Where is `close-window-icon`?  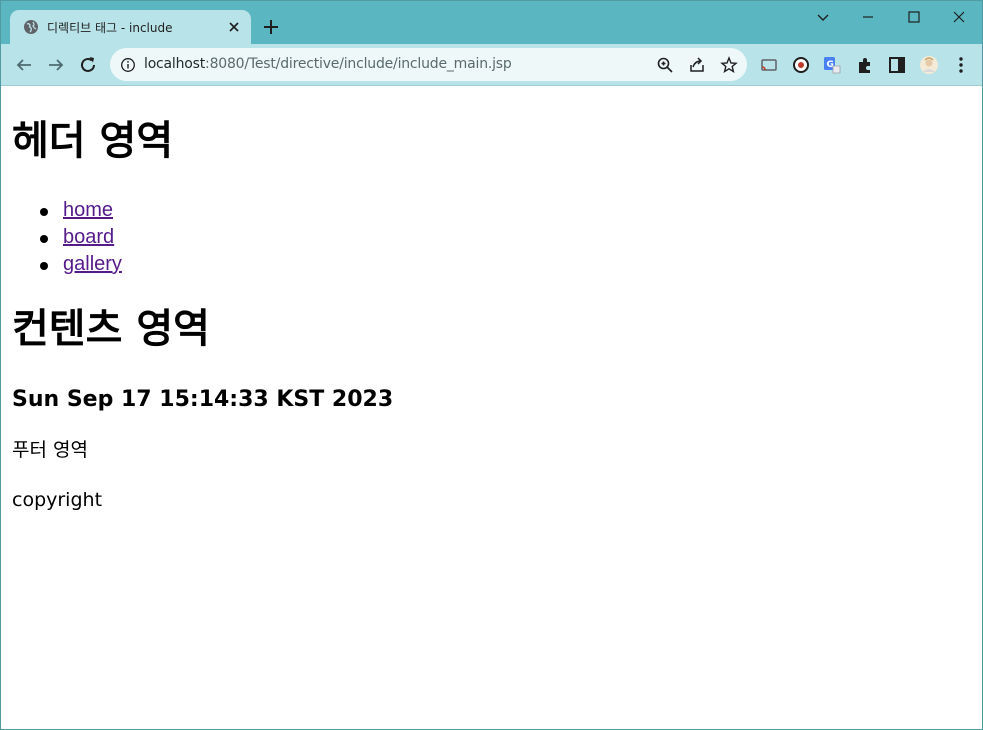
close-window-icon is located at coordinates (959, 17).